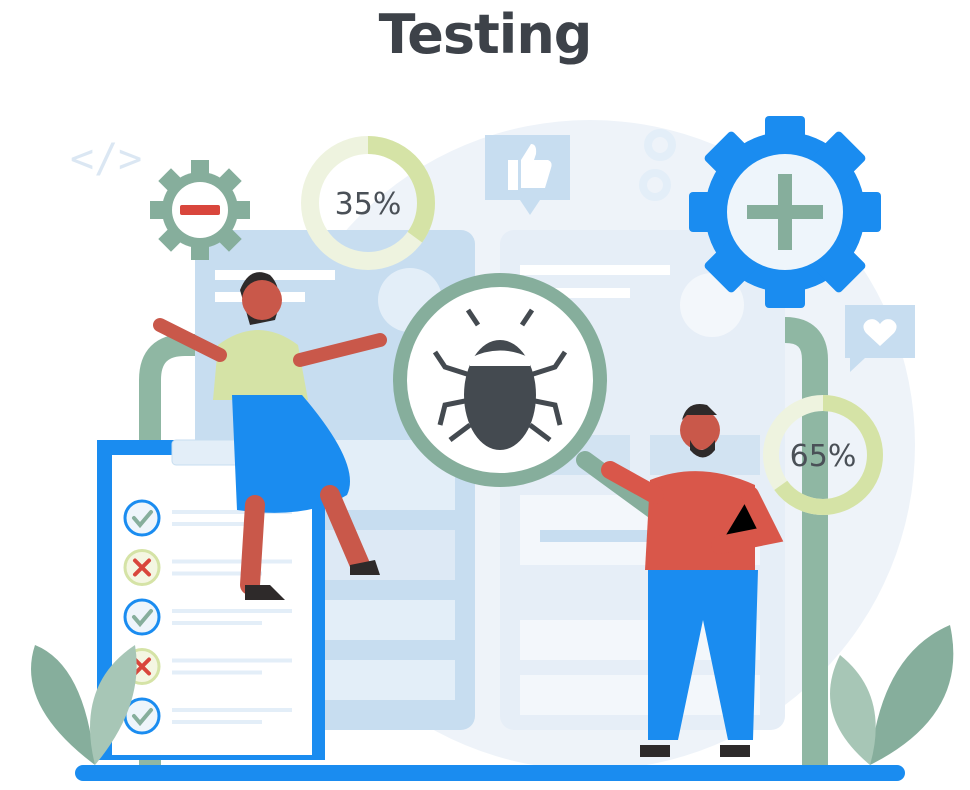 The width and height of the screenshot is (970, 790). What do you see at coordinates (106, 159) in the screenshot?
I see `code-icon: </>` at bounding box center [106, 159].